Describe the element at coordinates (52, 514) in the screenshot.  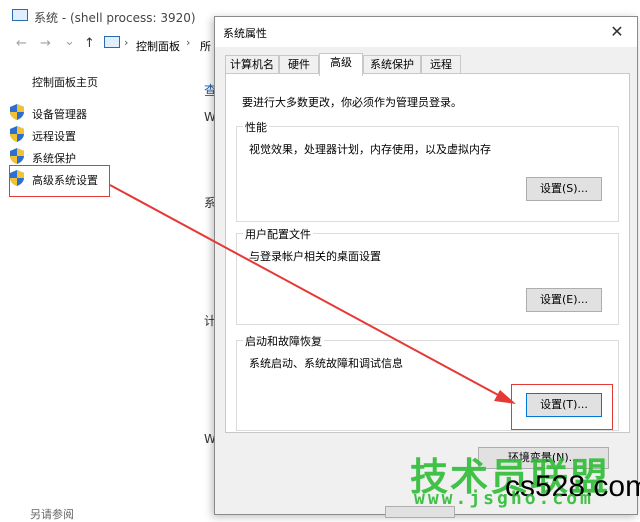
I see `see-also-label: 另请参阅` at that location.